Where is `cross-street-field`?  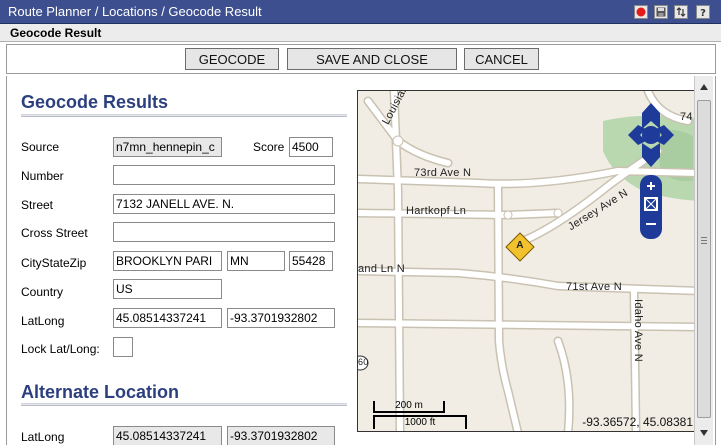 cross-street-field is located at coordinates (224, 232).